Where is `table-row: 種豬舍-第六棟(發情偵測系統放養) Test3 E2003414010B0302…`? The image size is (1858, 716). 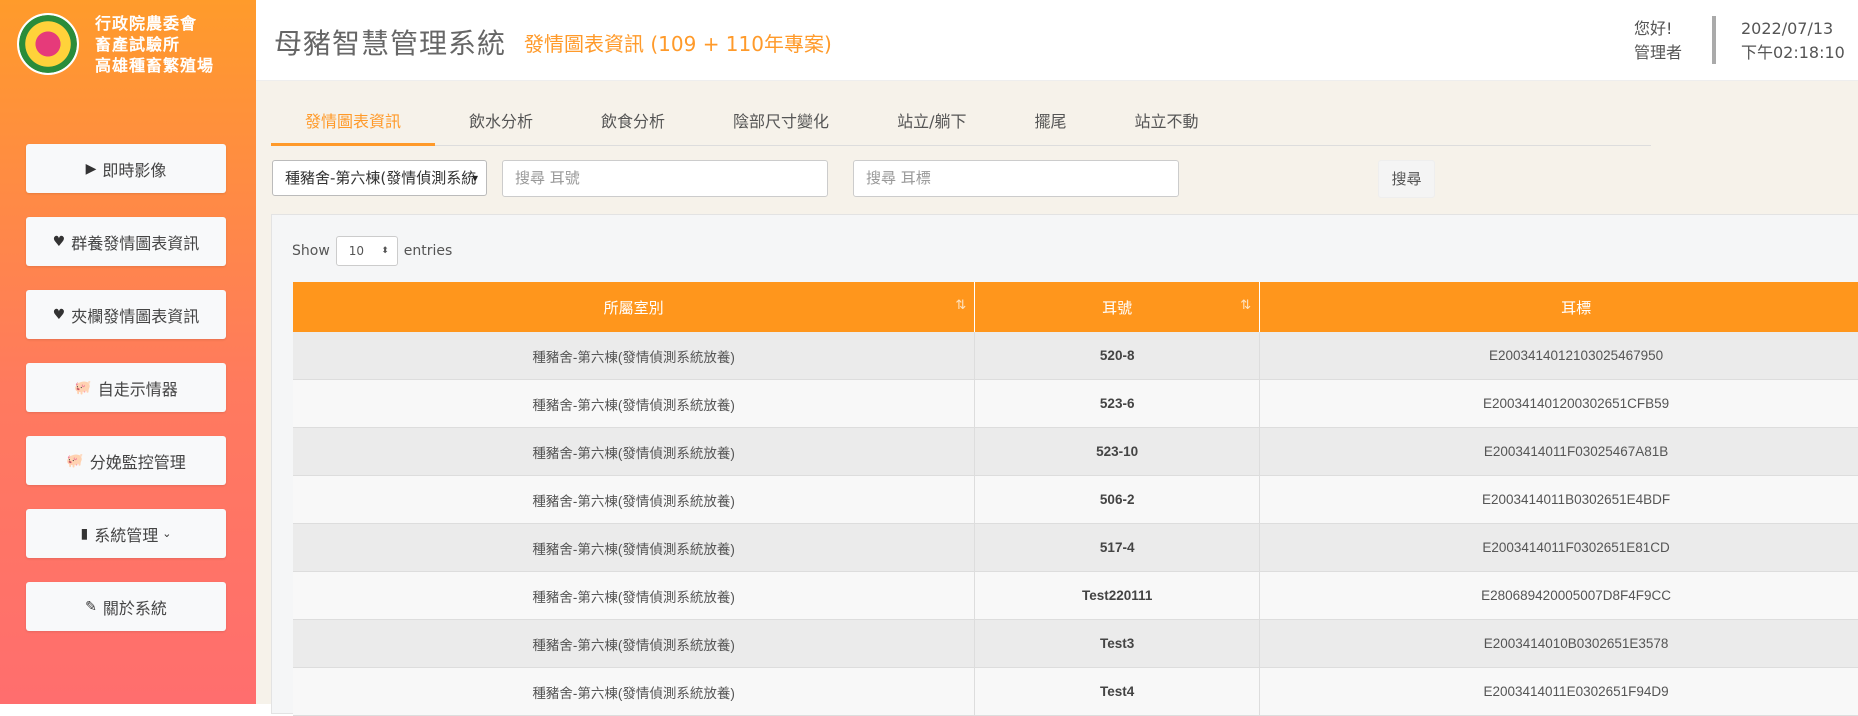 table-row: 種豬舍-第六棟(發情偵測系統放養) Test3 E2003414010B0302… is located at coordinates (1075, 643).